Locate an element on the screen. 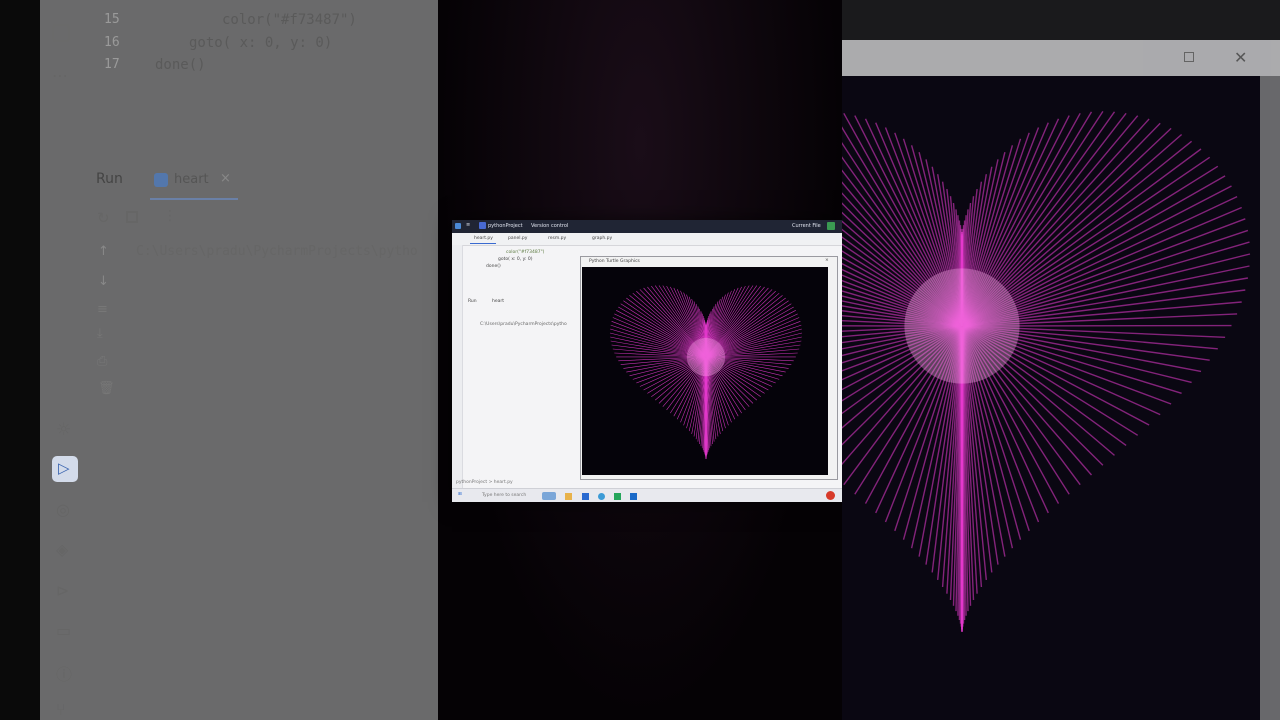 The width and height of the screenshot is (1280, 720). turtle-window: Python Turtle Graphics × is located at coordinates (709, 368).